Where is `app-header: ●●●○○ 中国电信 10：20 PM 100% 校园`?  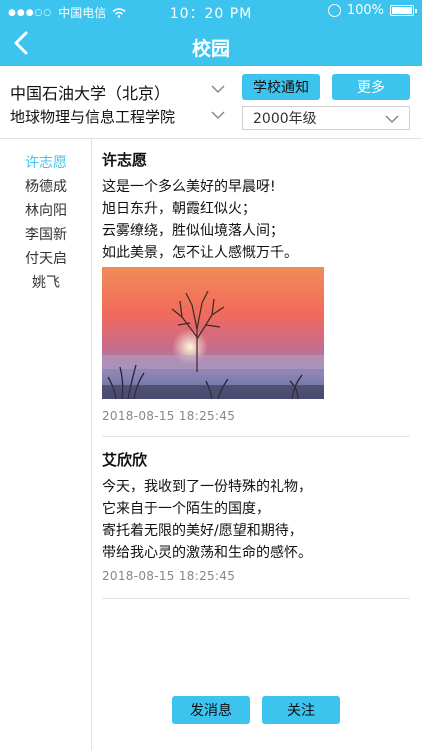
app-header: ●●●○○ 中国电信 10：20 PM 100% 校园 is located at coordinates (211, 33).